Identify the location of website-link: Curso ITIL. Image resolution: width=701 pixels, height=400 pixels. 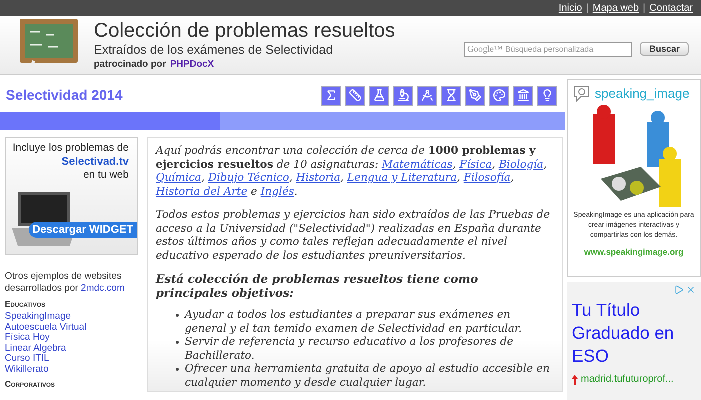
(76, 359).